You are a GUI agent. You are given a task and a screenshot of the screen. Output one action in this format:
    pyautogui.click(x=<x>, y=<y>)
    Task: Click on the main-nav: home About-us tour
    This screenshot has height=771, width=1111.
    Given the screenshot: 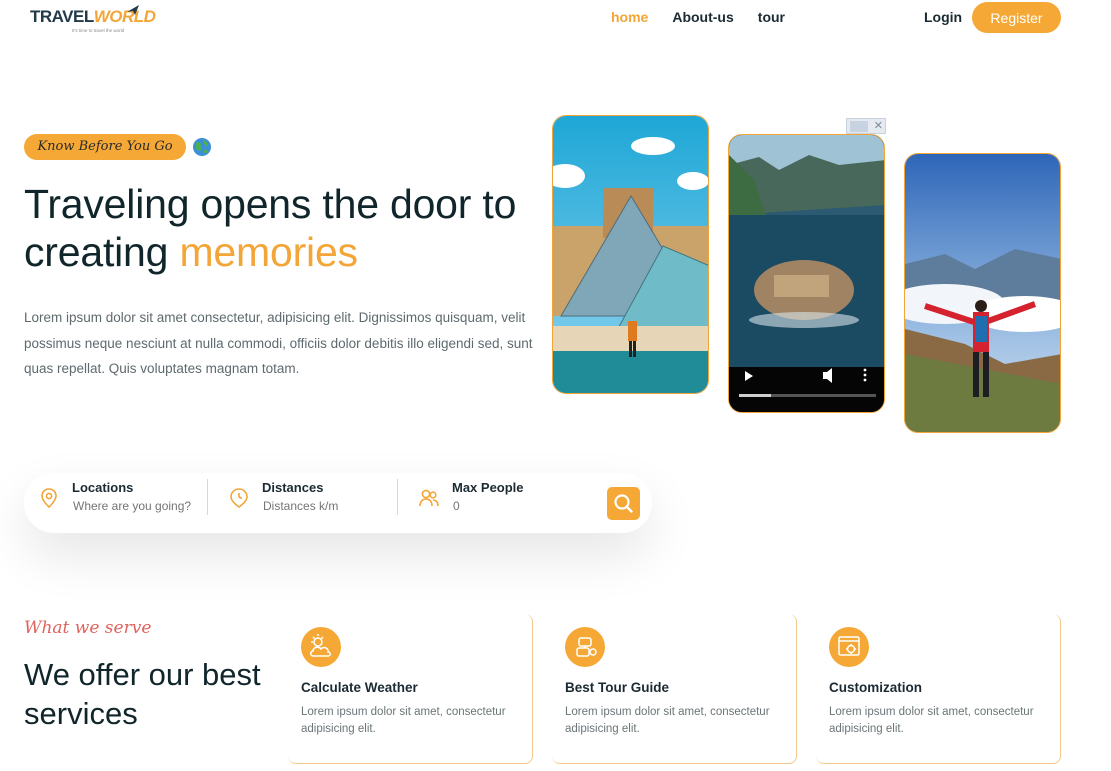 What is the action you would take?
    pyautogui.click(x=710, y=17)
    